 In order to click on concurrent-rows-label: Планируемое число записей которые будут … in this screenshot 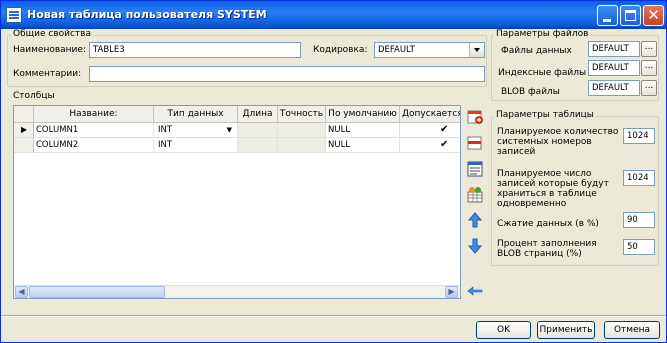, I will do `click(553, 189)`.